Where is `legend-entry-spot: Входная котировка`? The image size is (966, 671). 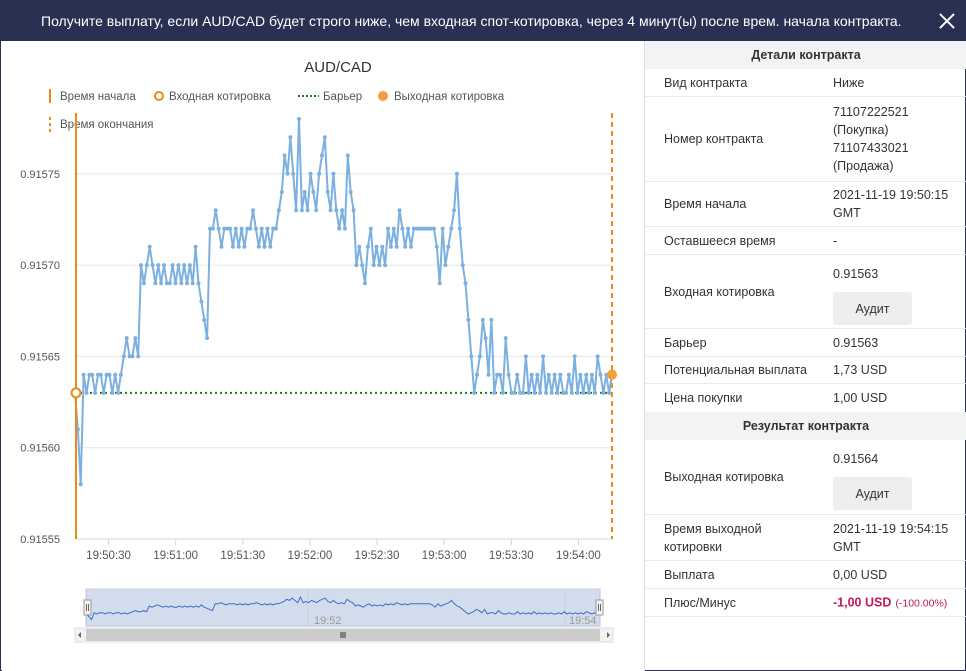
legend-entry-spot: Входная котировка is located at coordinates (220, 97).